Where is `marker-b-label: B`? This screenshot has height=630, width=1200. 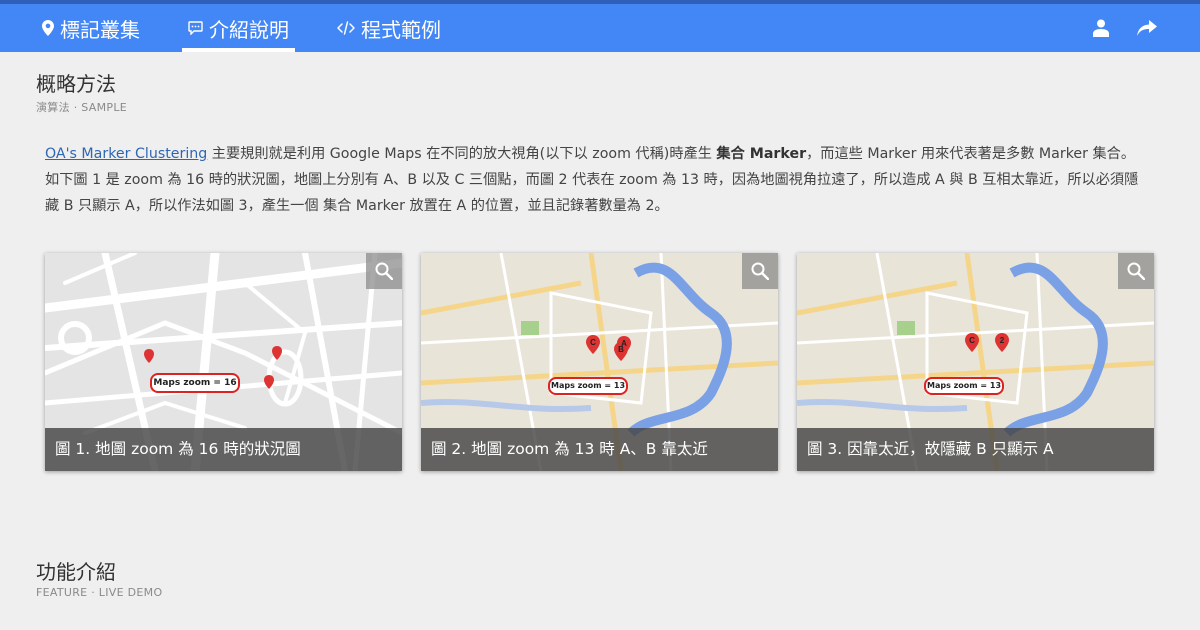
marker-b-label: B is located at coordinates (621, 349).